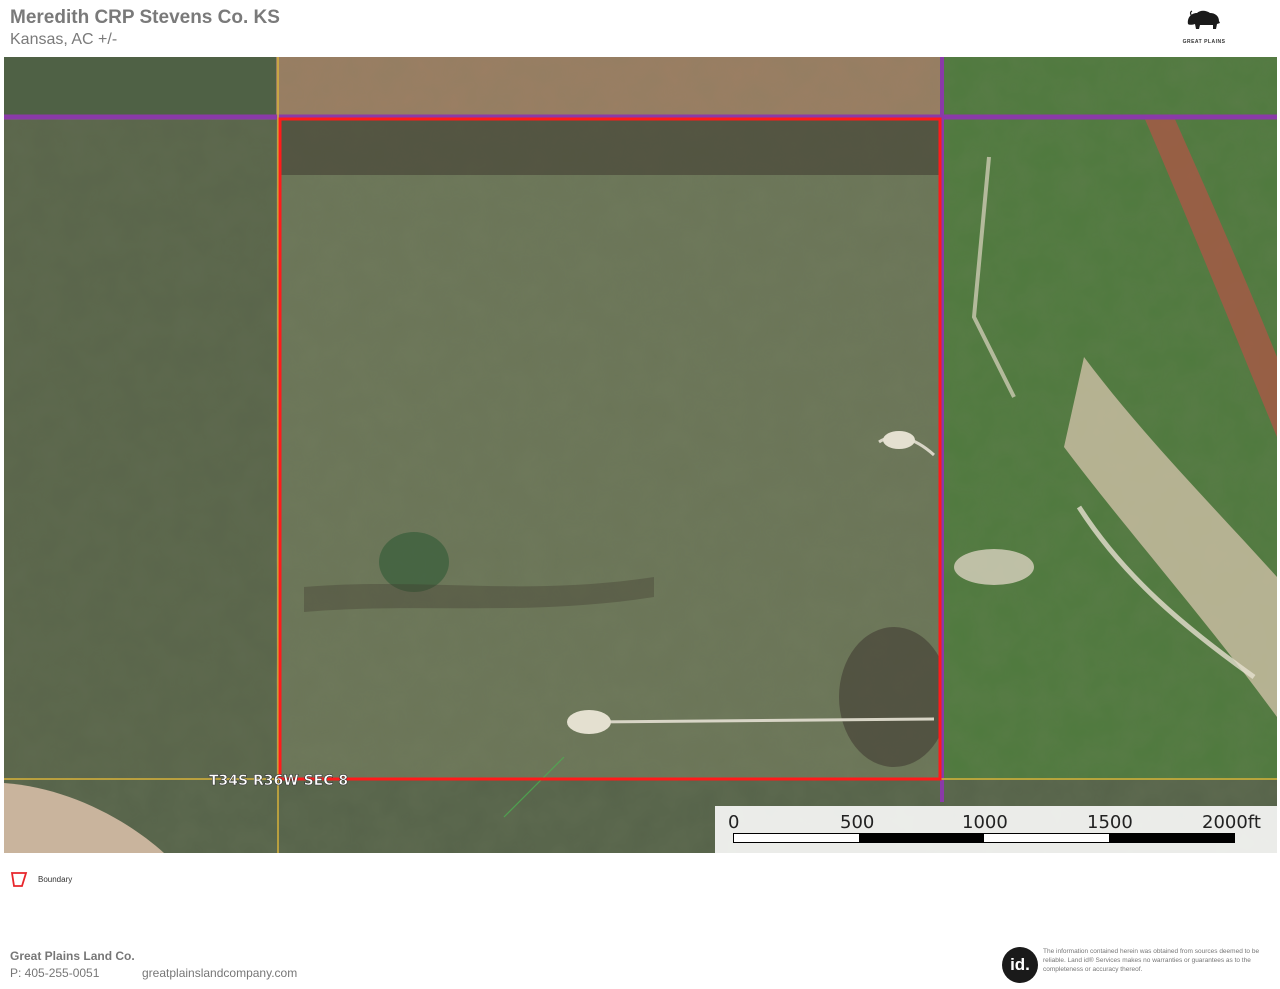 The image size is (1280, 989). I want to click on scale-bar: 0 500 1000 1500 2000ft, so click(996, 829).